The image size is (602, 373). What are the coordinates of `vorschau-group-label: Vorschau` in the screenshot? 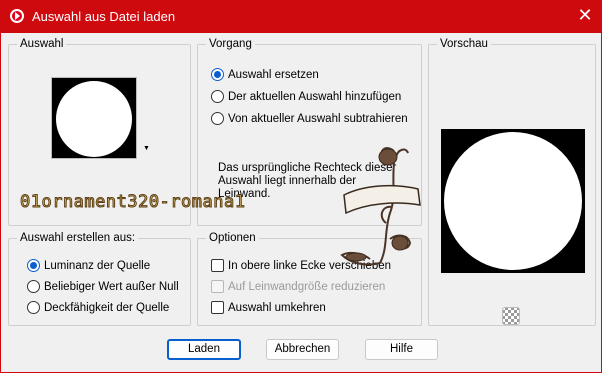 It's located at (464, 44).